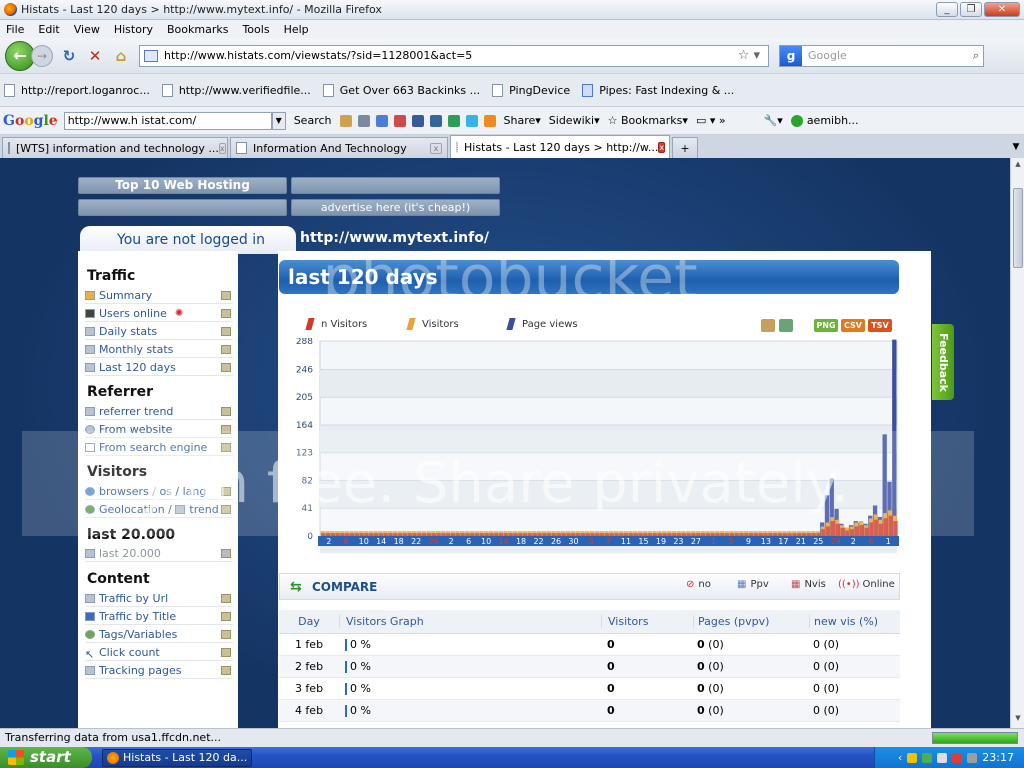 The image size is (1024, 768). What do you see at coordinates (87, 29) in the screenshot?
I see `menu-view: View` at bounding box center [87, 29].